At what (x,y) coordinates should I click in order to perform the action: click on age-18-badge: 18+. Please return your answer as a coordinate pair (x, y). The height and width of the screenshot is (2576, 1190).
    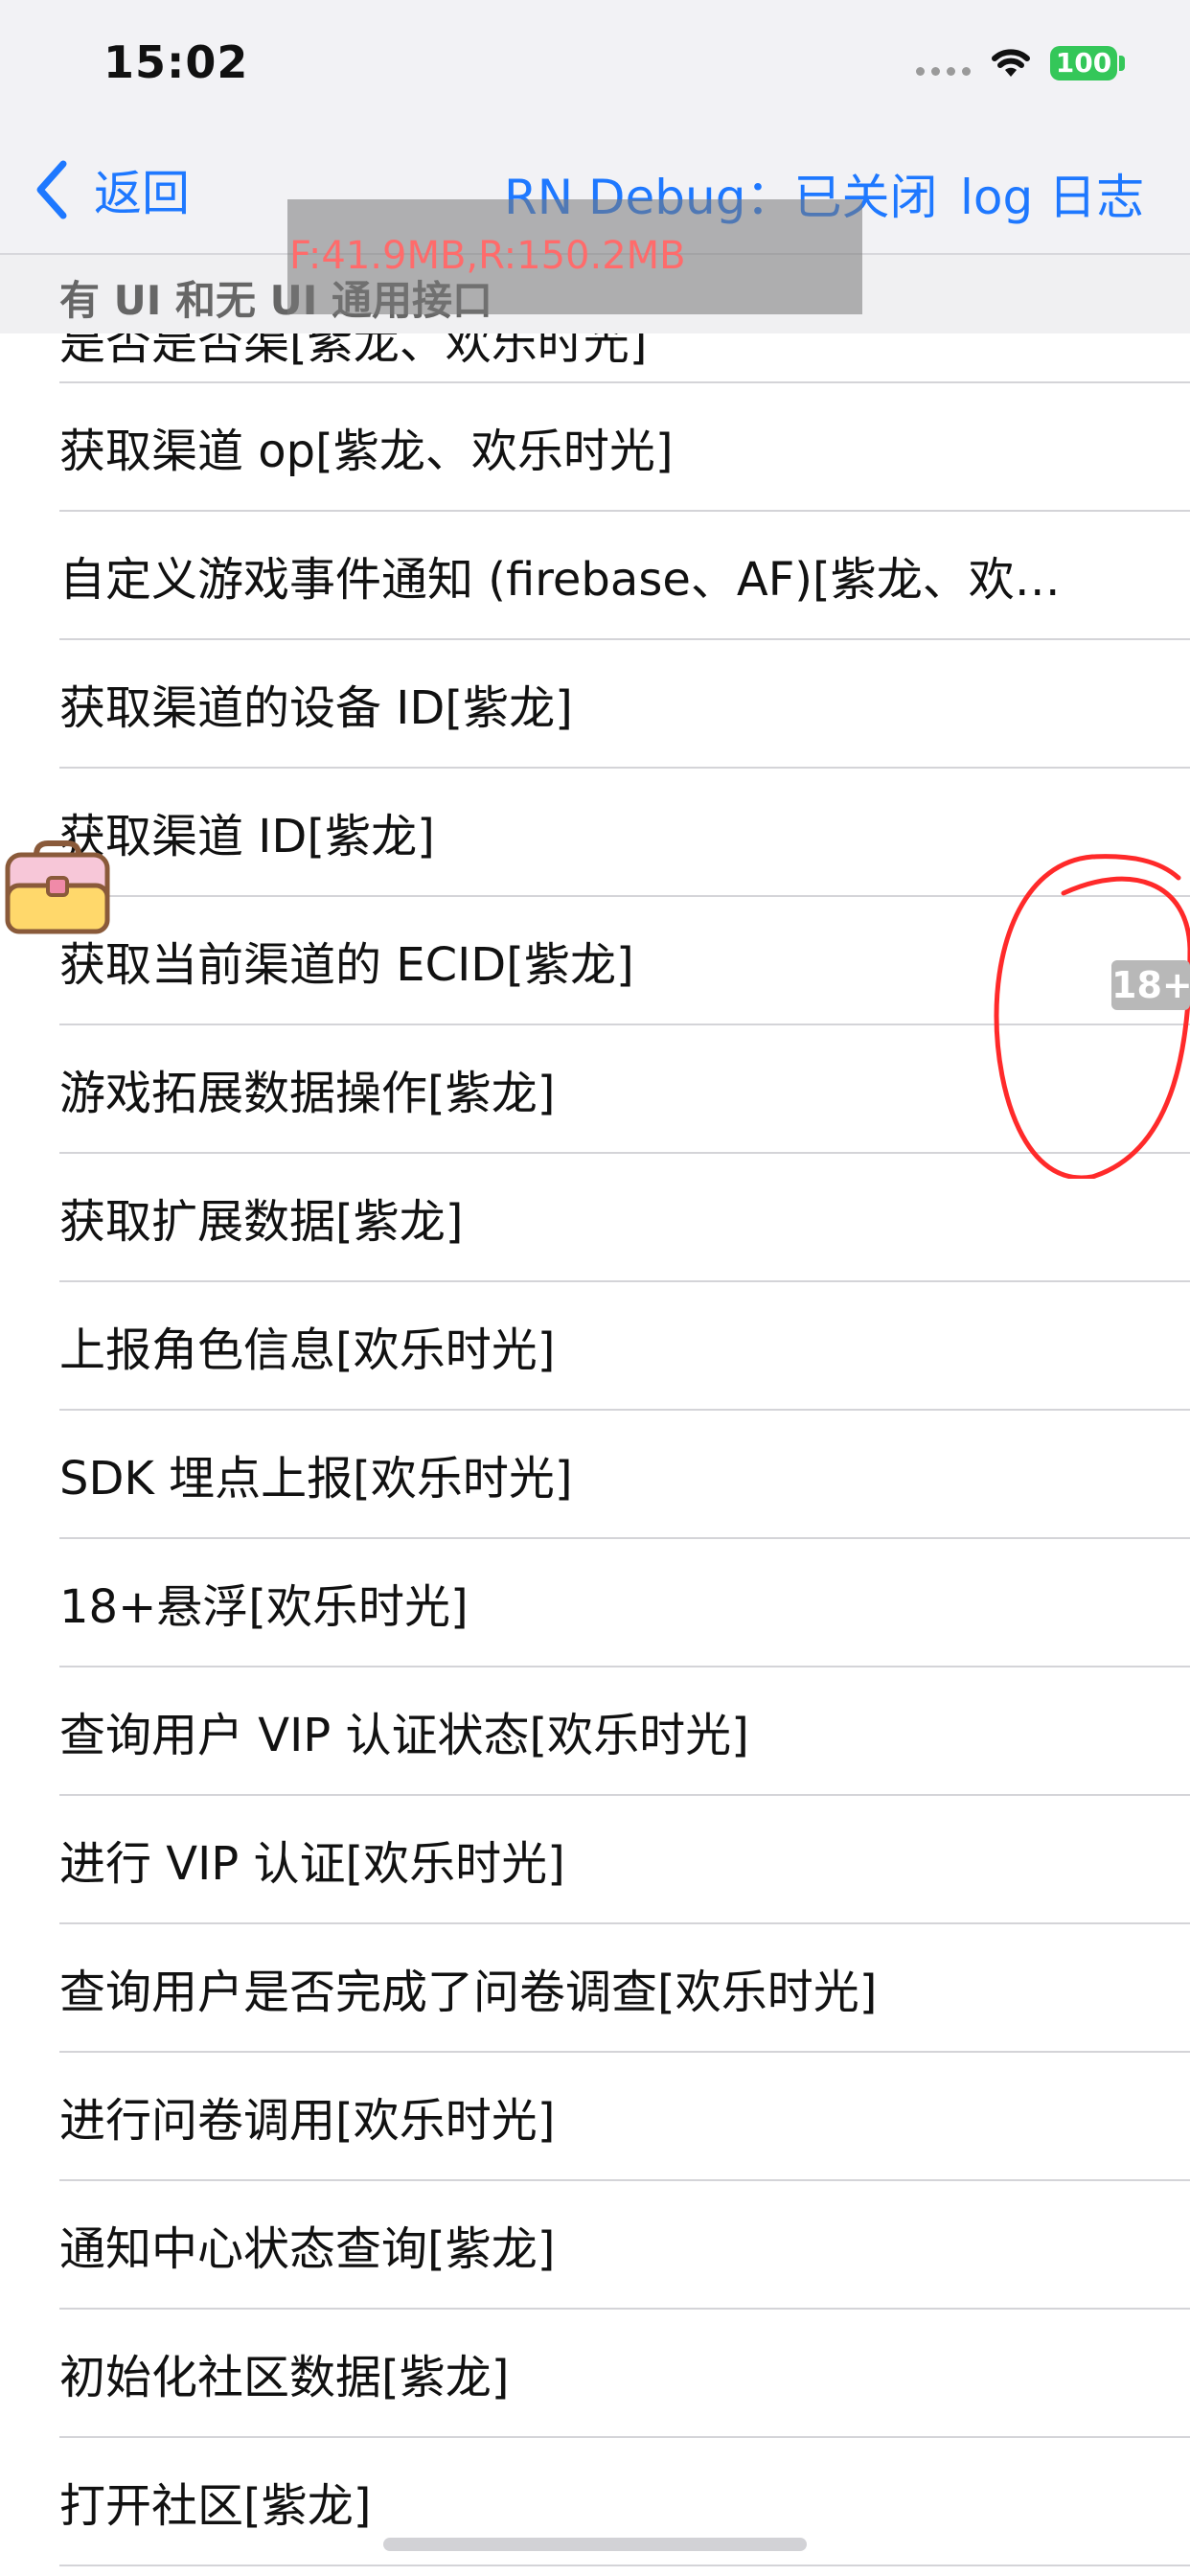
    Looking at the image, I should click on (1151, 985).